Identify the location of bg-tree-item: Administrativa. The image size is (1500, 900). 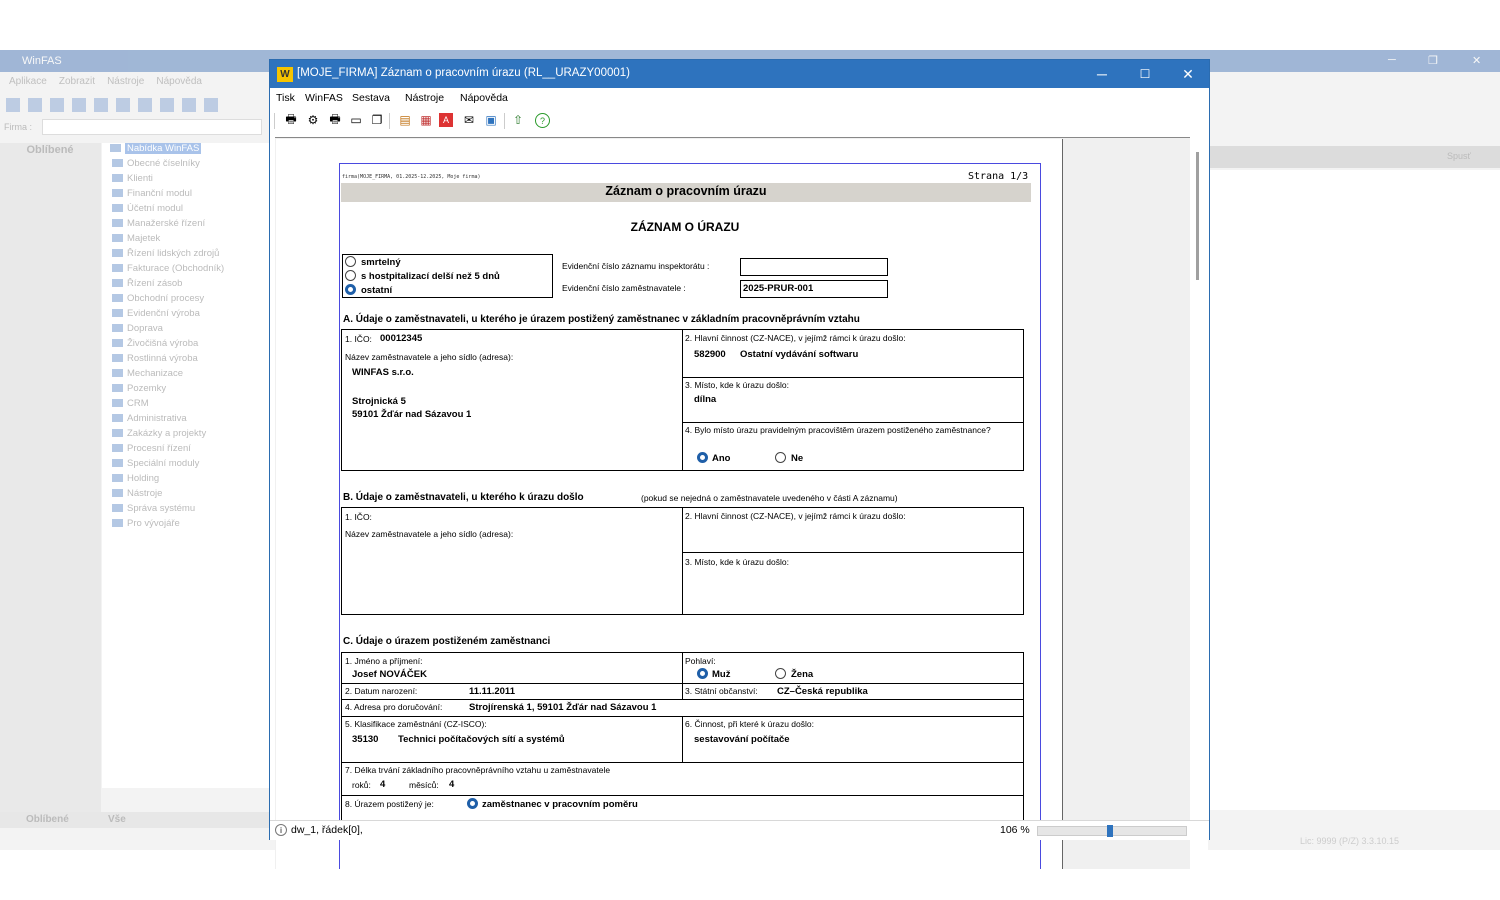
(186, 420).